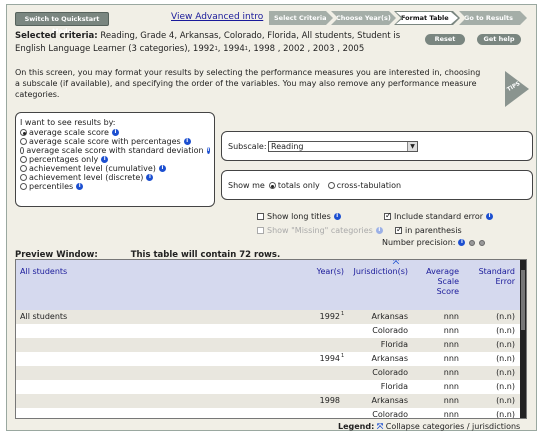 This screenshot has height=433, width=543. What do you see at coordinates (363, 18) in the screenshot?
I see `step-choose-years: Choose Year(s)` at bounding box center [363, 18].